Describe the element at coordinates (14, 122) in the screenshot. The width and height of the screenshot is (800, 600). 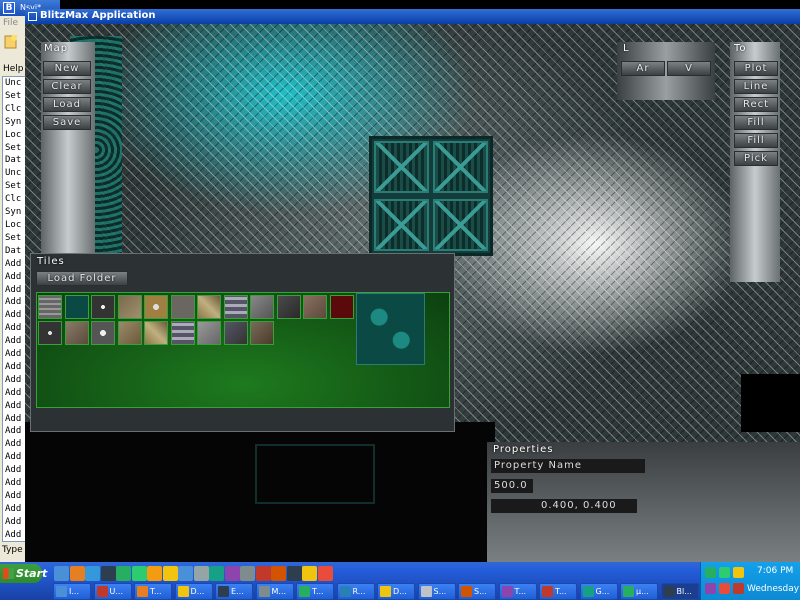
I see `log-line: Syn` at that location.